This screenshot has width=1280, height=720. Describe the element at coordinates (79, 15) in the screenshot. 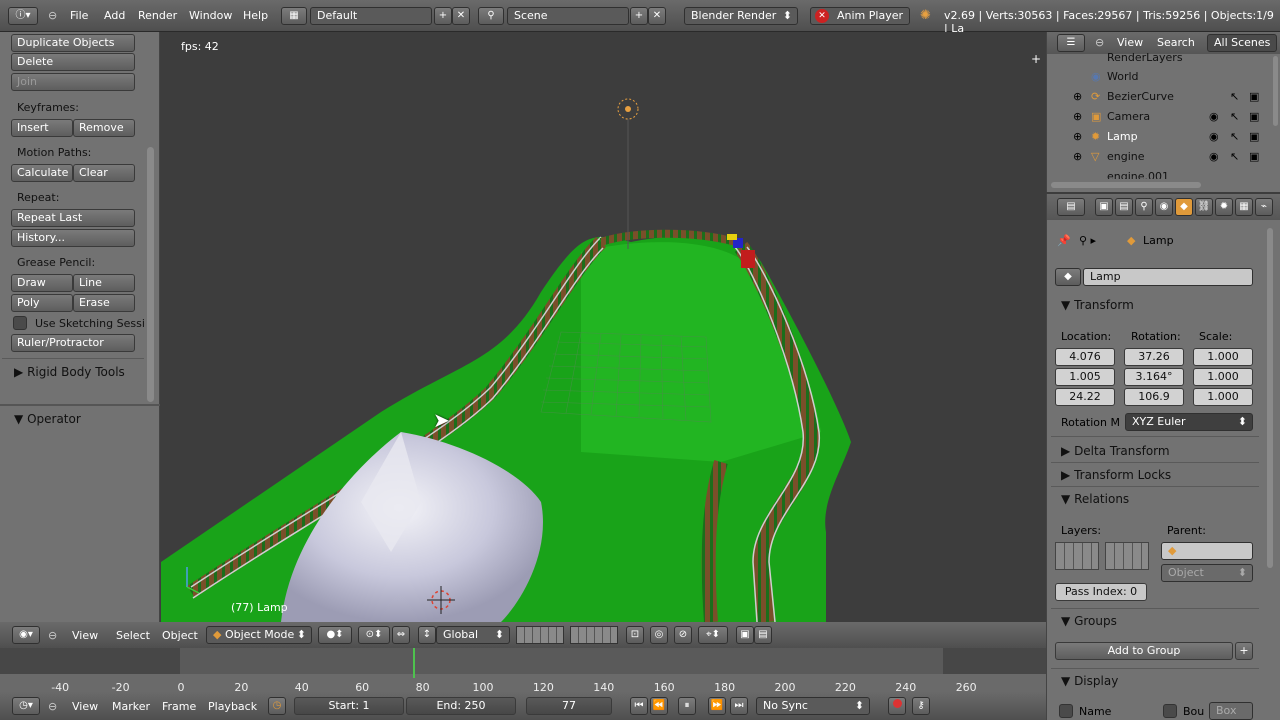

I see `menu-file: File` at that location.